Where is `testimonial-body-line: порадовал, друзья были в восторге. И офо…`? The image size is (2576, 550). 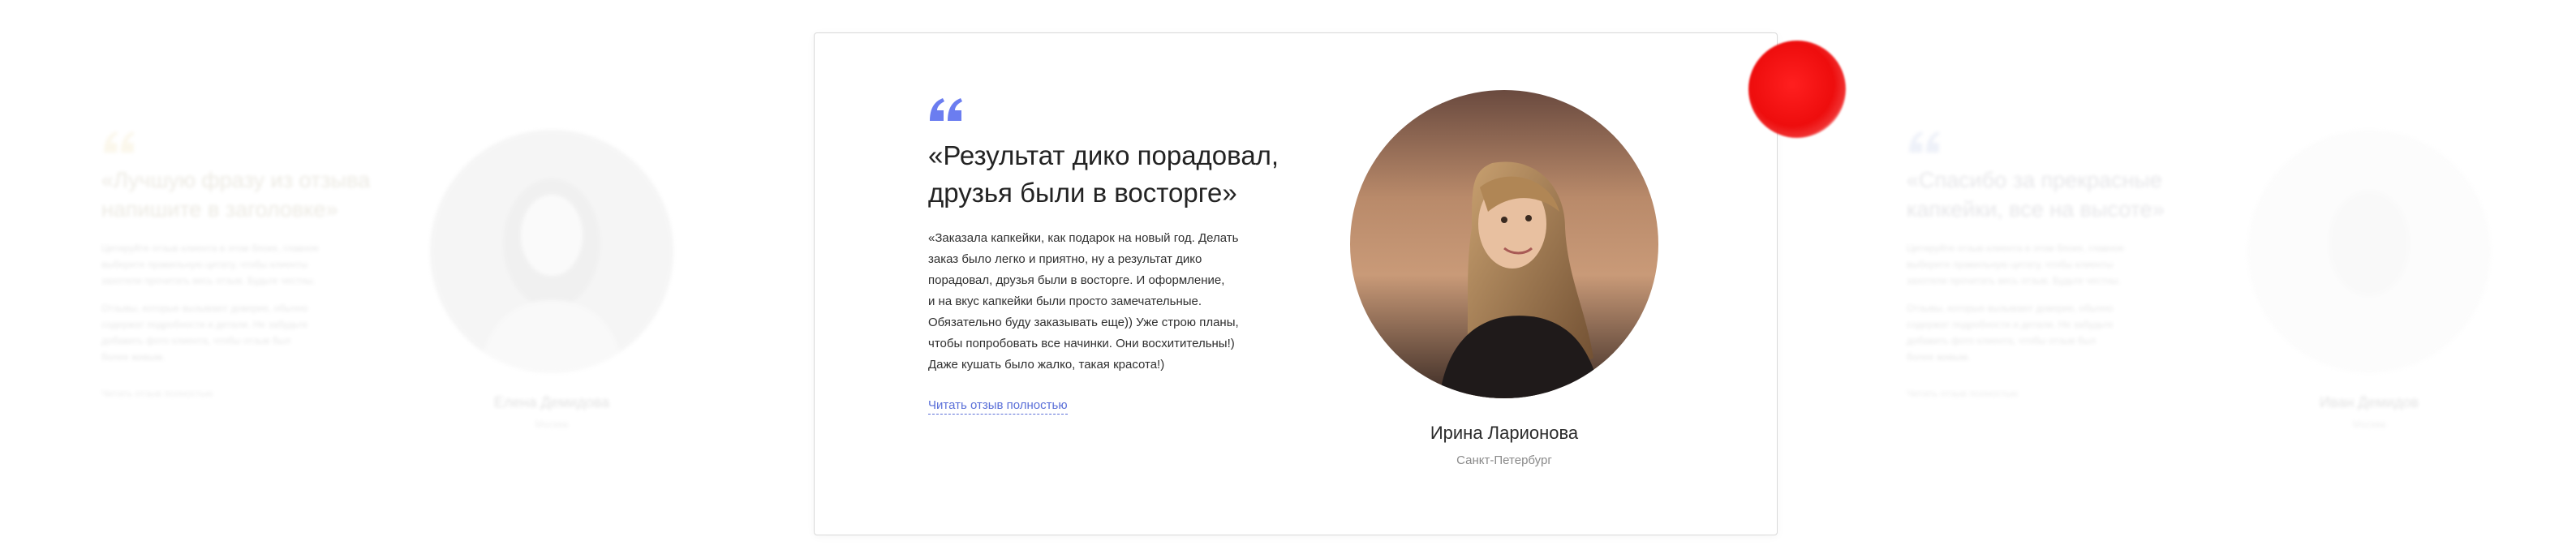 testimonial-body-line: порадовал, друзья были в восторге. И офо… is located at coordinates (1076, 280).